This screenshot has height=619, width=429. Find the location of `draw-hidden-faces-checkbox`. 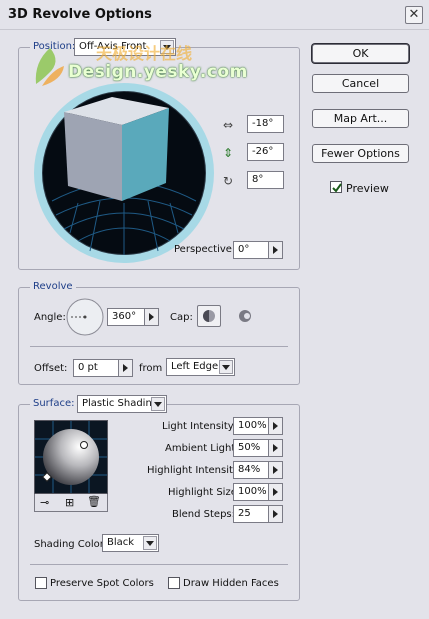

draw-hidden-faces-checkbox is located at coordinates (174, 583).